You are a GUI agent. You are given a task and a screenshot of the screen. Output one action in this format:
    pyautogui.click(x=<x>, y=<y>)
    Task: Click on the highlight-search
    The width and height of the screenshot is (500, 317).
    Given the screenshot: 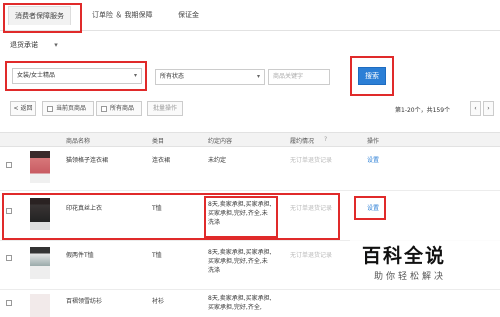 What is the action you would take?
    pyautogui.click(x=372, y=76)
    